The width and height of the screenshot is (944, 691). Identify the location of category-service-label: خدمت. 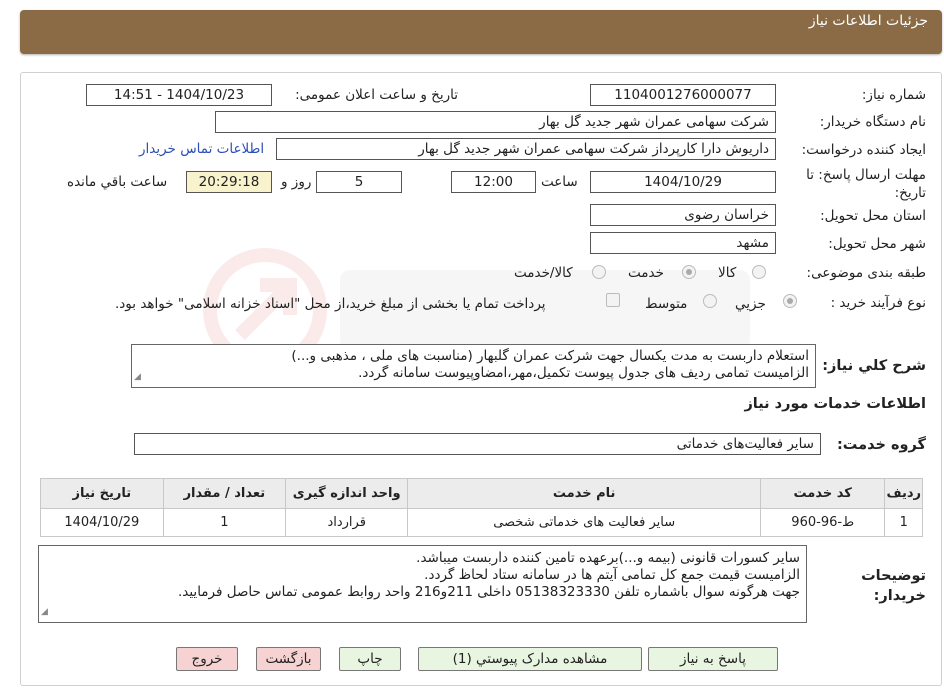
(646, 273).